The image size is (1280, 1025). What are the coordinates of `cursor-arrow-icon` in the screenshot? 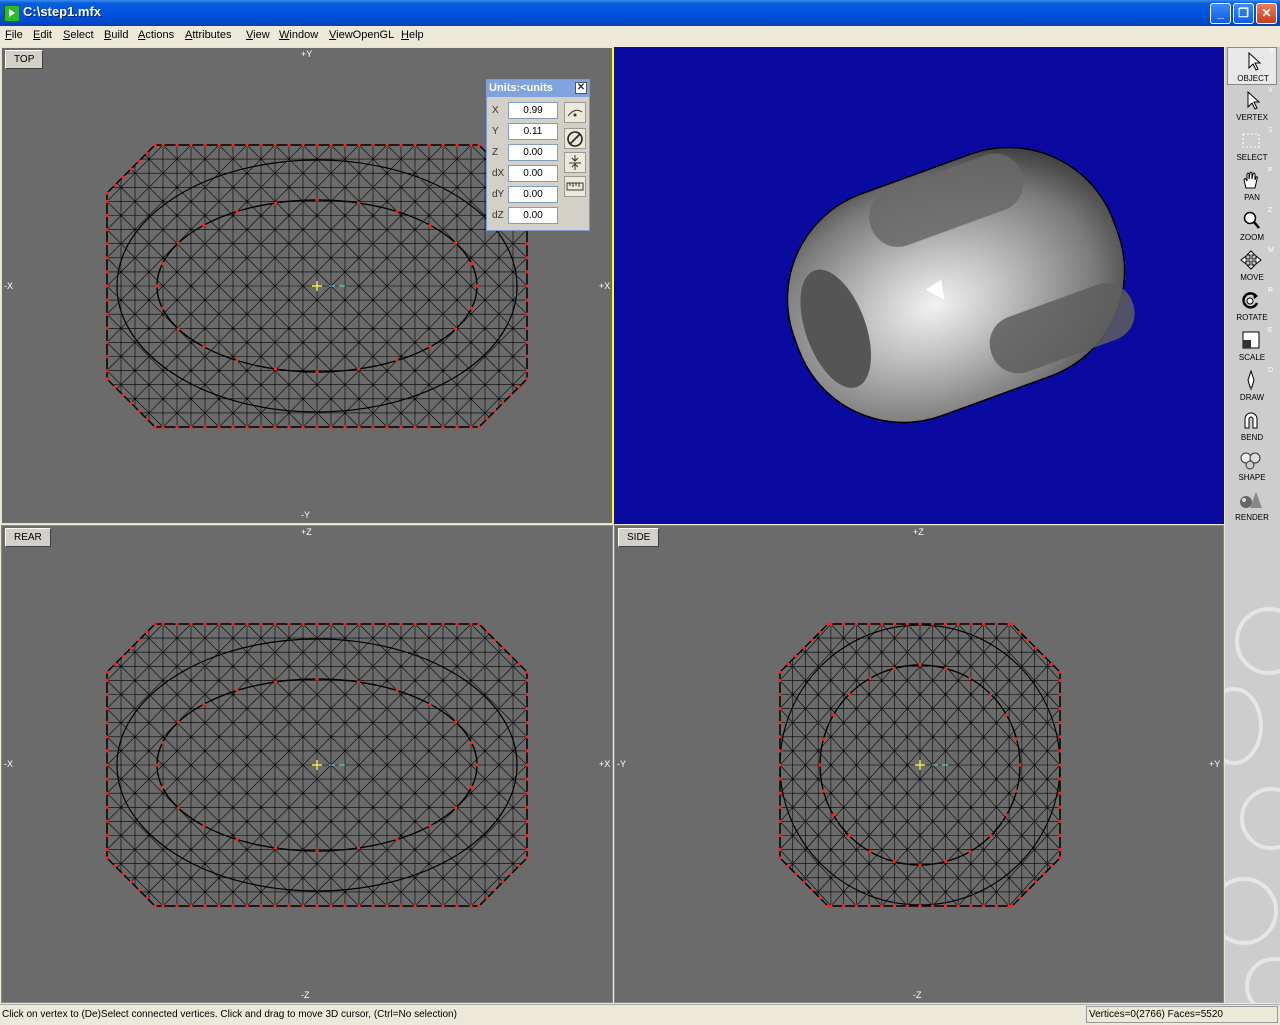 It's located at (1255, 61).